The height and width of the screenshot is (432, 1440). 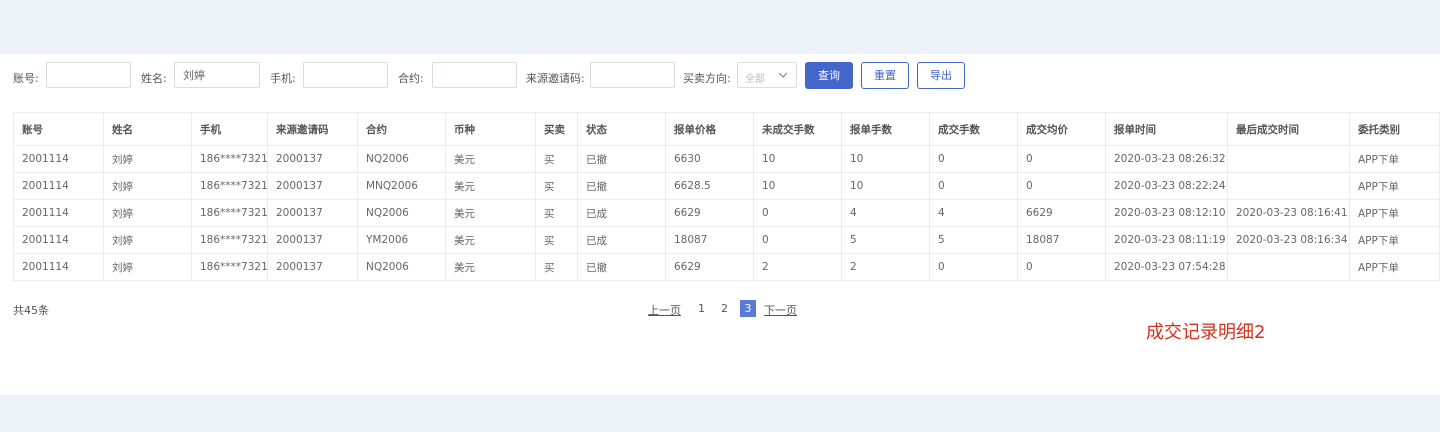 What do you see at coordinates (701, 308) in the screenshot?
I see `page-link-1: 1` at bounding box center [701, 308].